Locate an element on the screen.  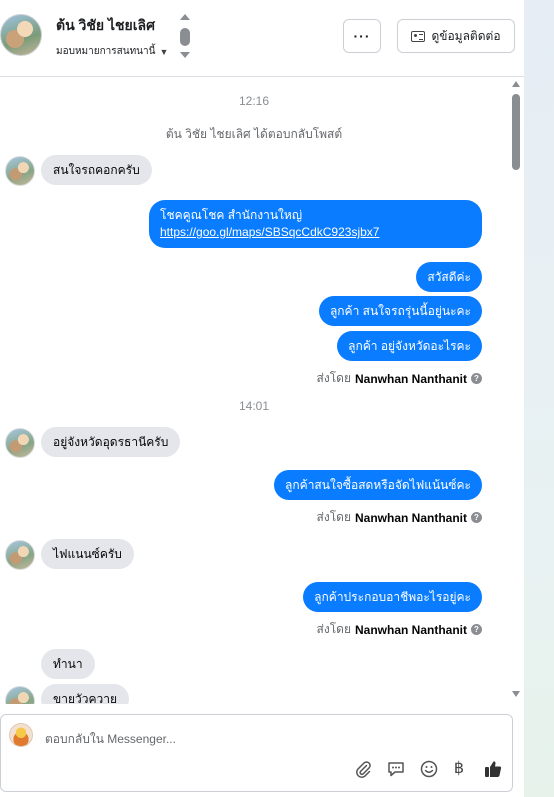
outgoing-message: สวัสดีค่ะ is located at coordinates (449, 277).